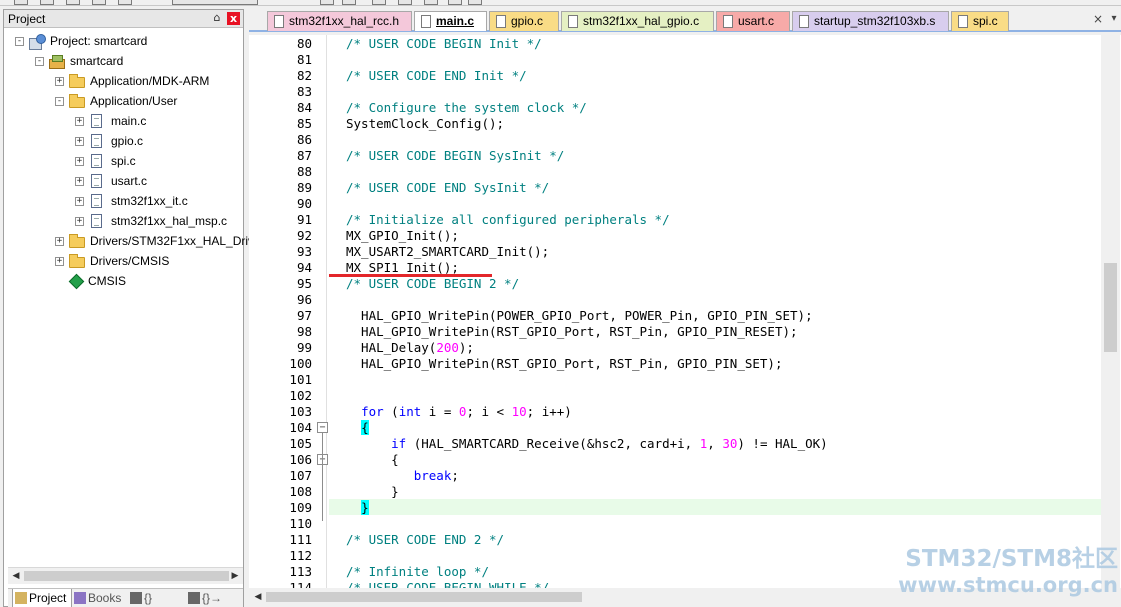 This screenshot has height=607, width=1121. Describe the element at coordinates (100, 598) in the screenshot. I see `panel-tab: Books` at that location.